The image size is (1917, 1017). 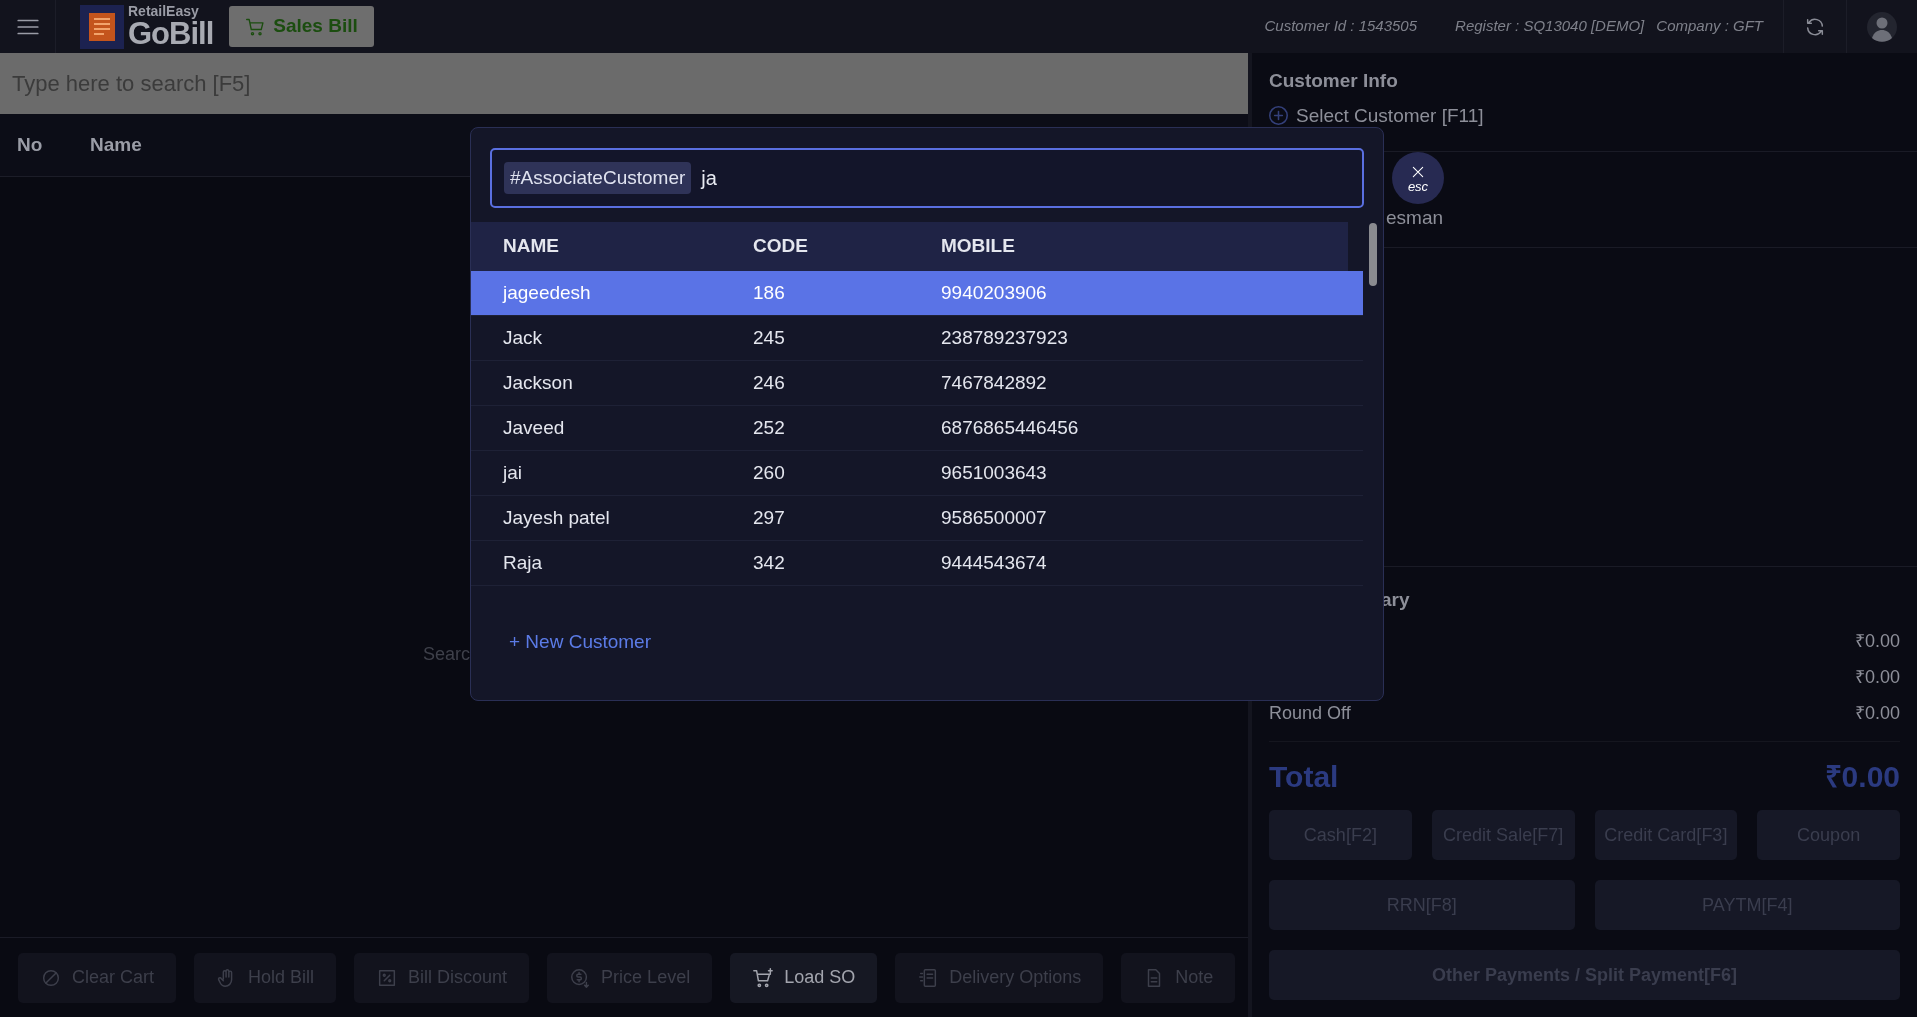 I want to click on table-cell: jai, so click(x=512, y=472).